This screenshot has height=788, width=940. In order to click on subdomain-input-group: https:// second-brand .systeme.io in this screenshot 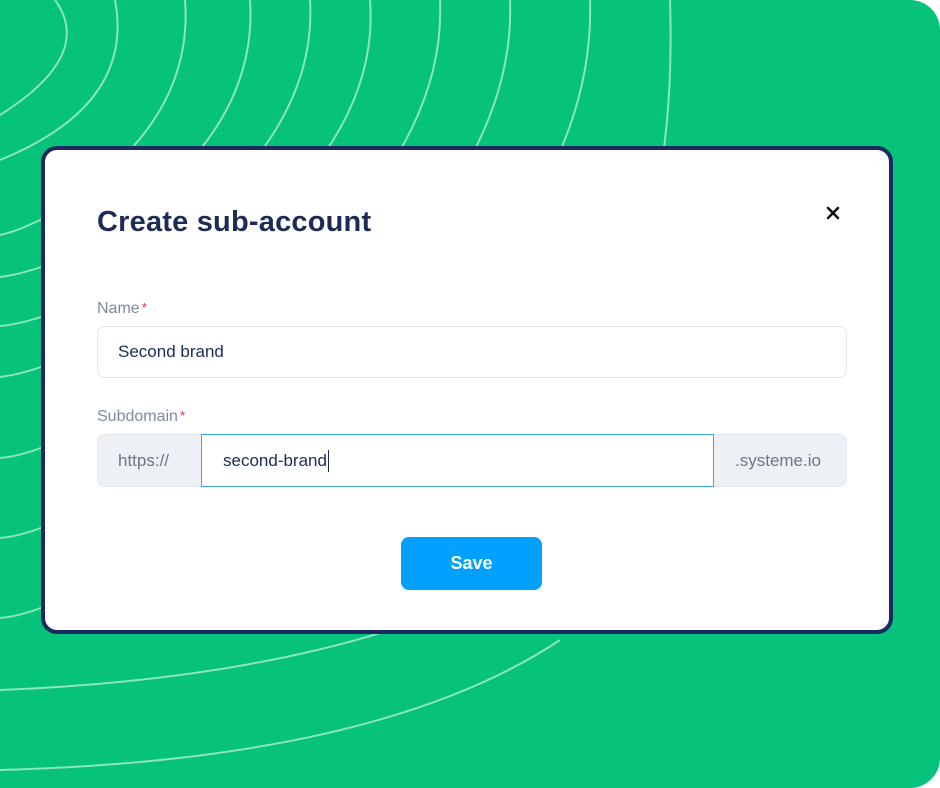, I will do `click(472, 460)`.